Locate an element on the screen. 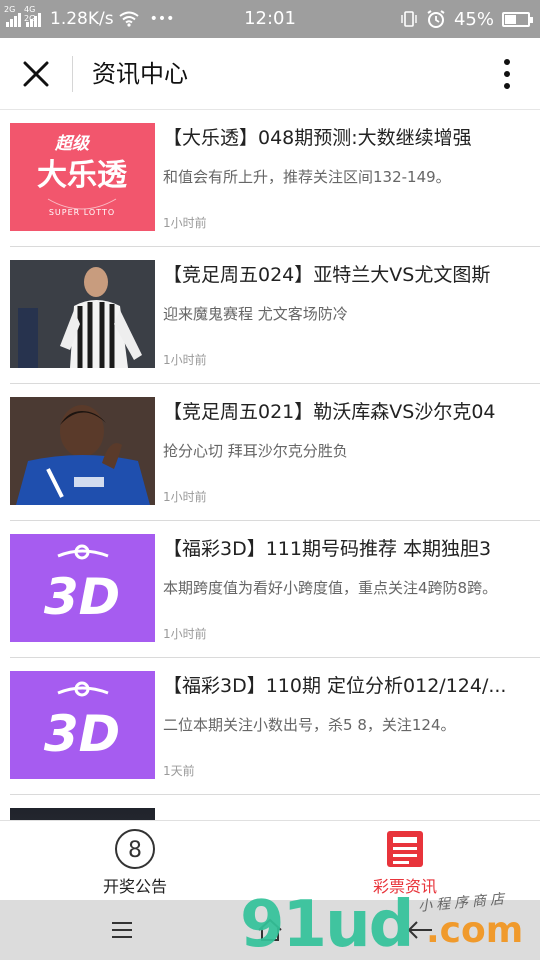 The width and height of the screenshot is (540, 960). battery-percent: 45% is located at coordinates (473, 19).